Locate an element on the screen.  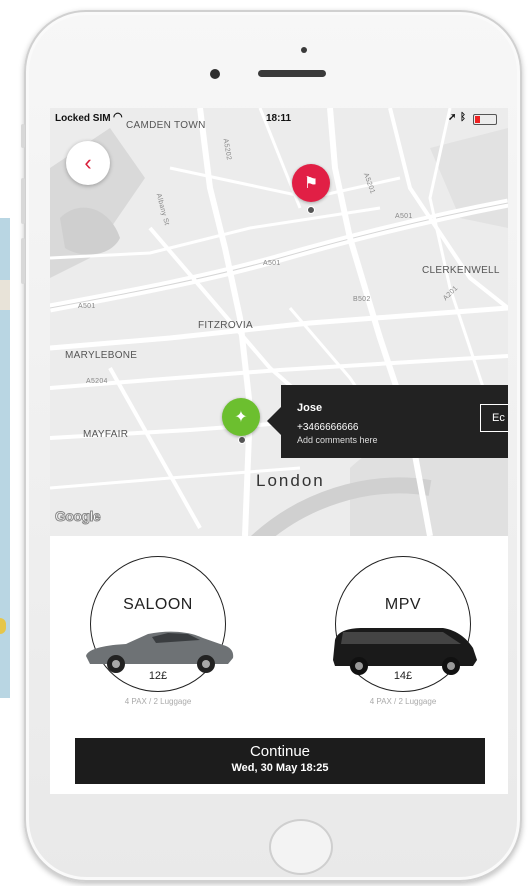
location-arrow-icon: ➚ is located at coordinates (452, 117).